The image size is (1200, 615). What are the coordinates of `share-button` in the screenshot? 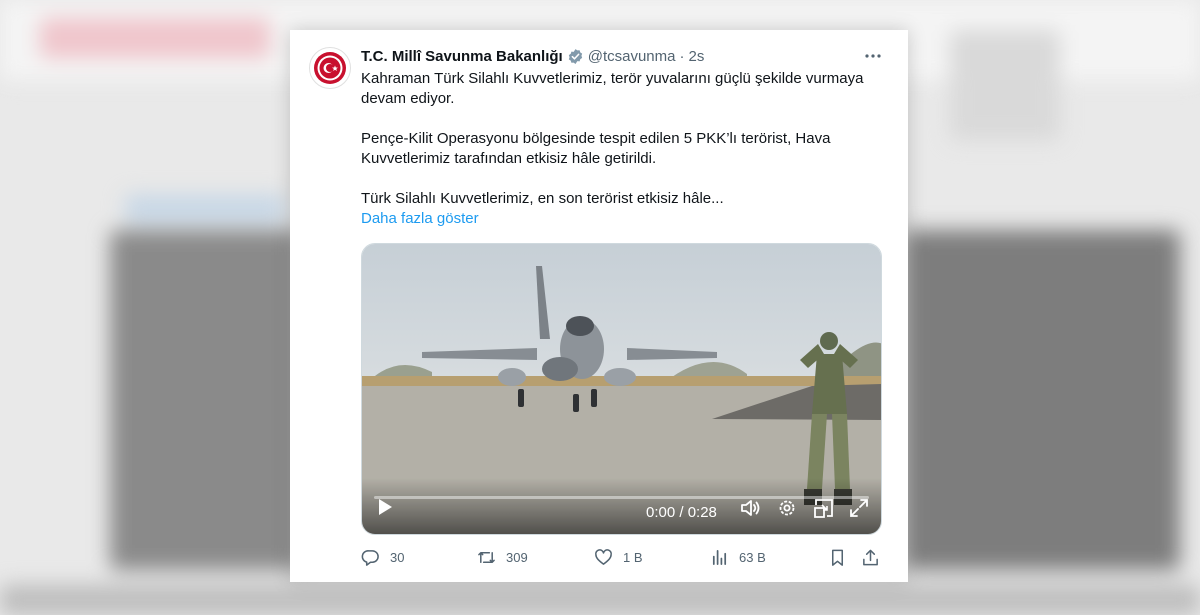 It's located at (870, 557).